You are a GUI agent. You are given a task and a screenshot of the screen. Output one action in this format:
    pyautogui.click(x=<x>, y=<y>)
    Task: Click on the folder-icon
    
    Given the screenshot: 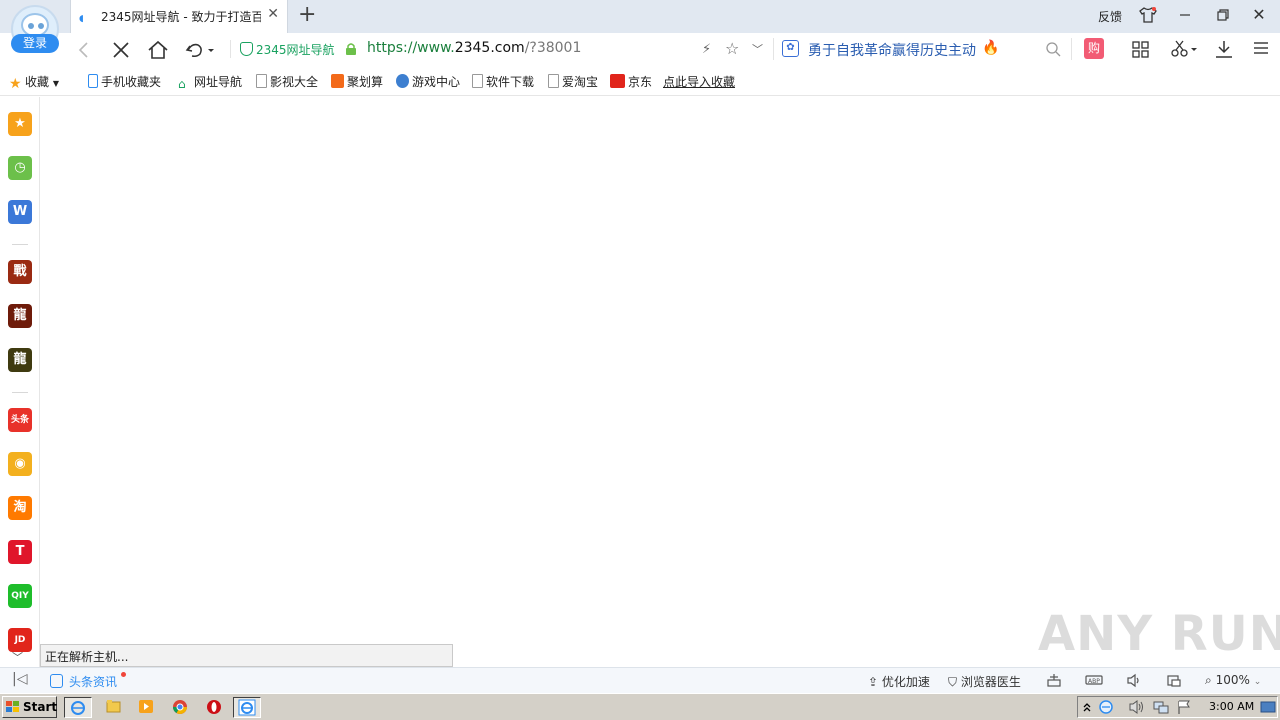 What is the action you would take?
    pyautogui.click(x=113, y=706)
    